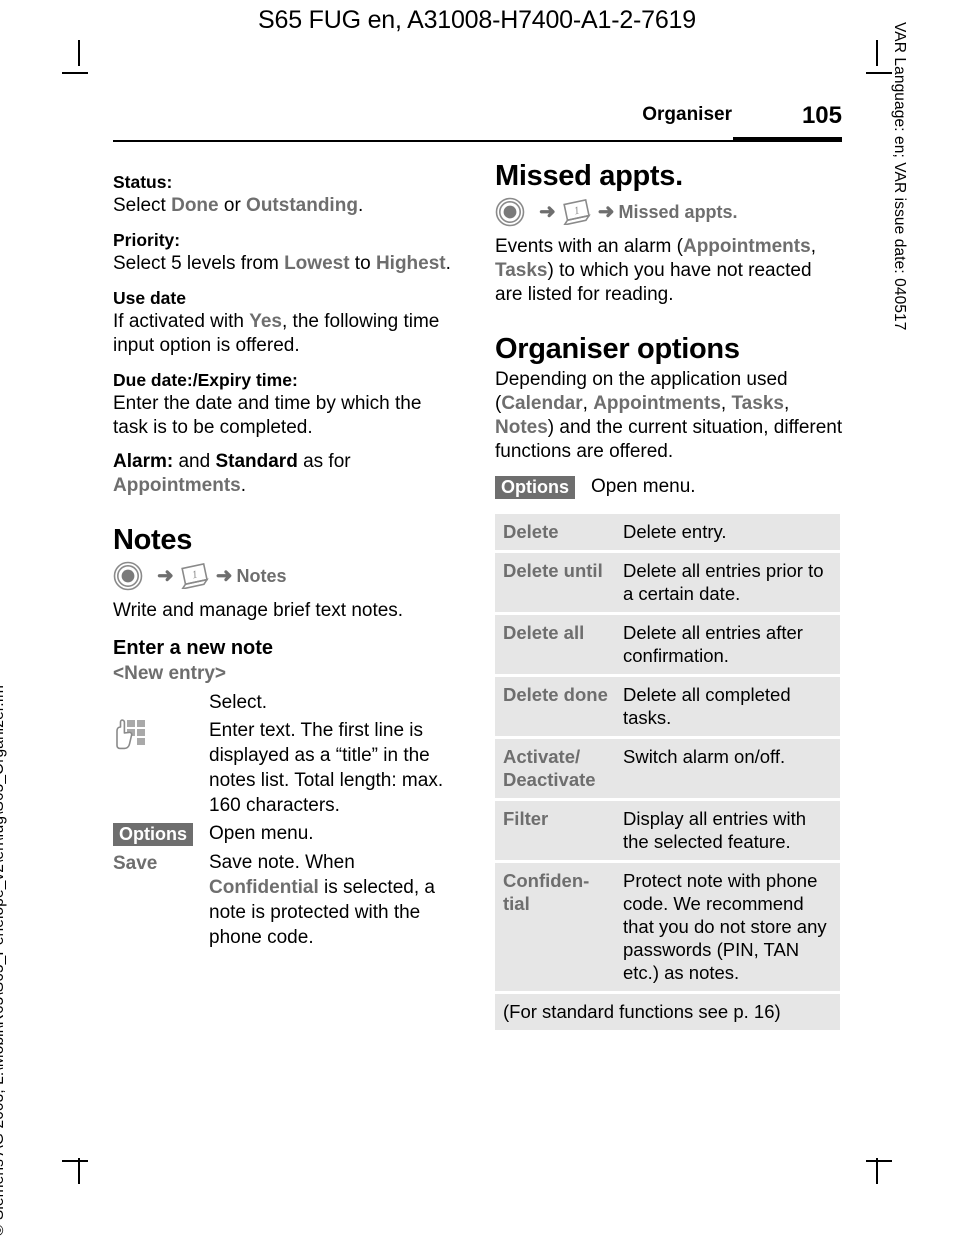  Describe the element at coordinates (153, 540) in the screenshot. I see `notes-title: Notes` at that location.